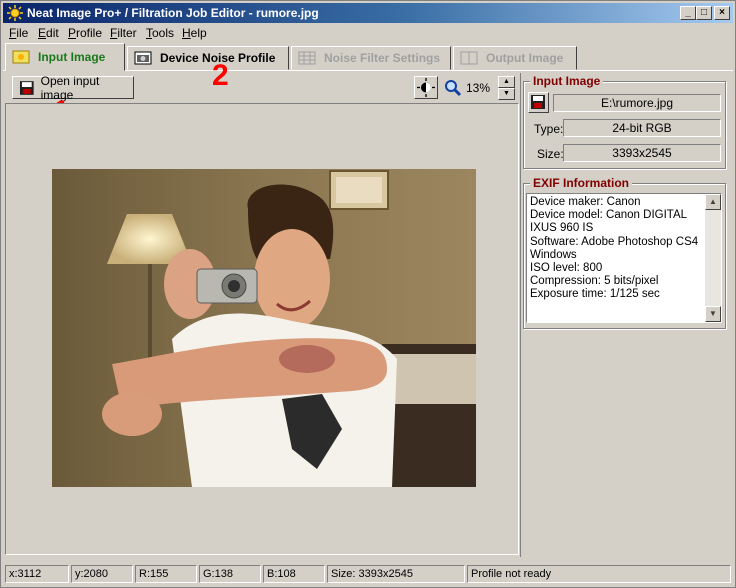 This screenshot has height=588, width=736. Describe the element at coordinates (166, 574) in the screenshot. I see `status-r: R:155` at that location.